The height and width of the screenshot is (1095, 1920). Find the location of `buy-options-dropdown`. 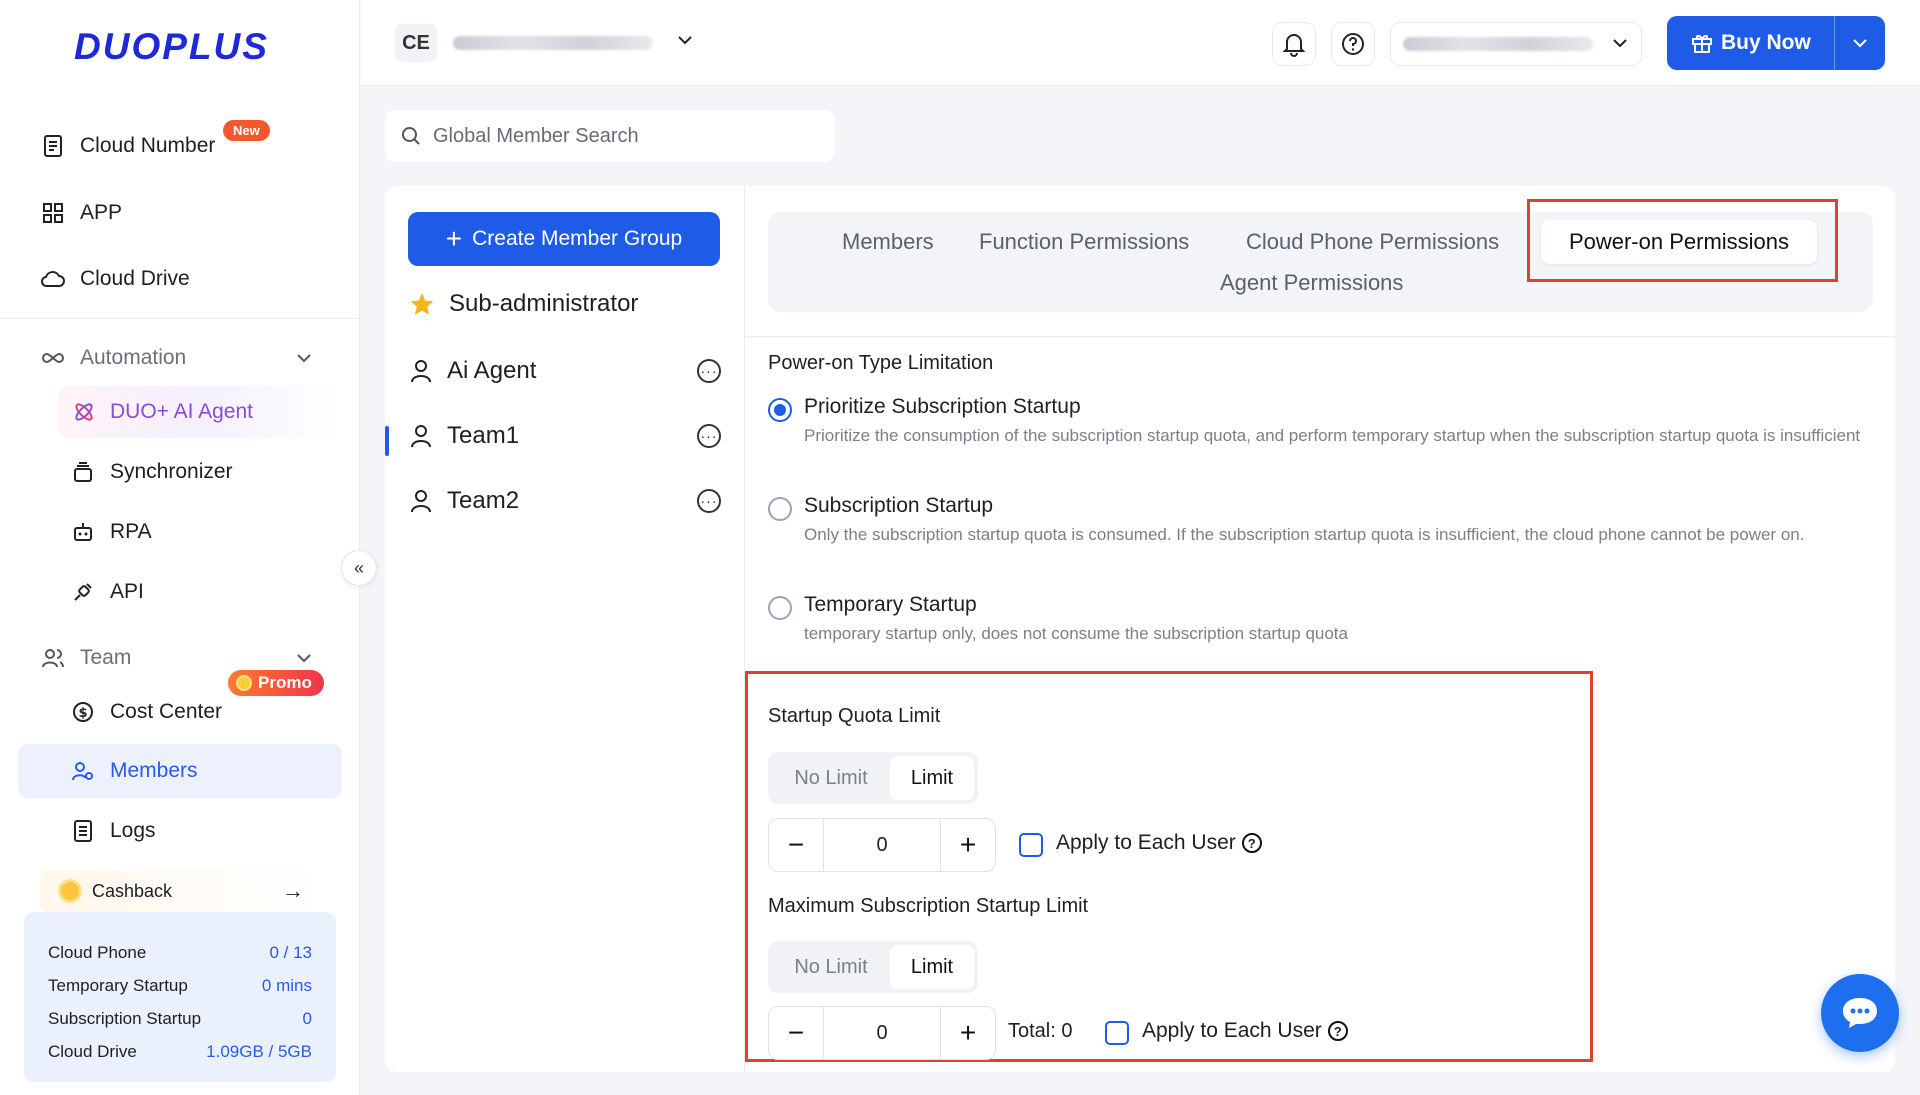

buy-options-dropdown is located at coordinates (1860, 43).